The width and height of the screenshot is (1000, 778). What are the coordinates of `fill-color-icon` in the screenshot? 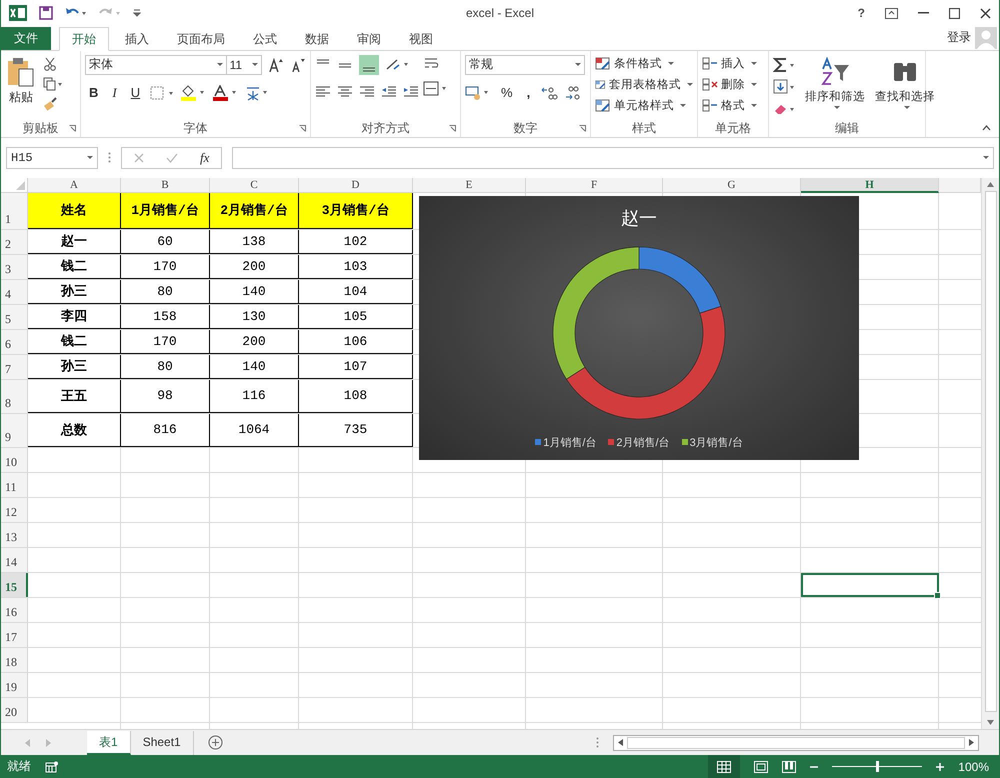 It's located at (193, 92).